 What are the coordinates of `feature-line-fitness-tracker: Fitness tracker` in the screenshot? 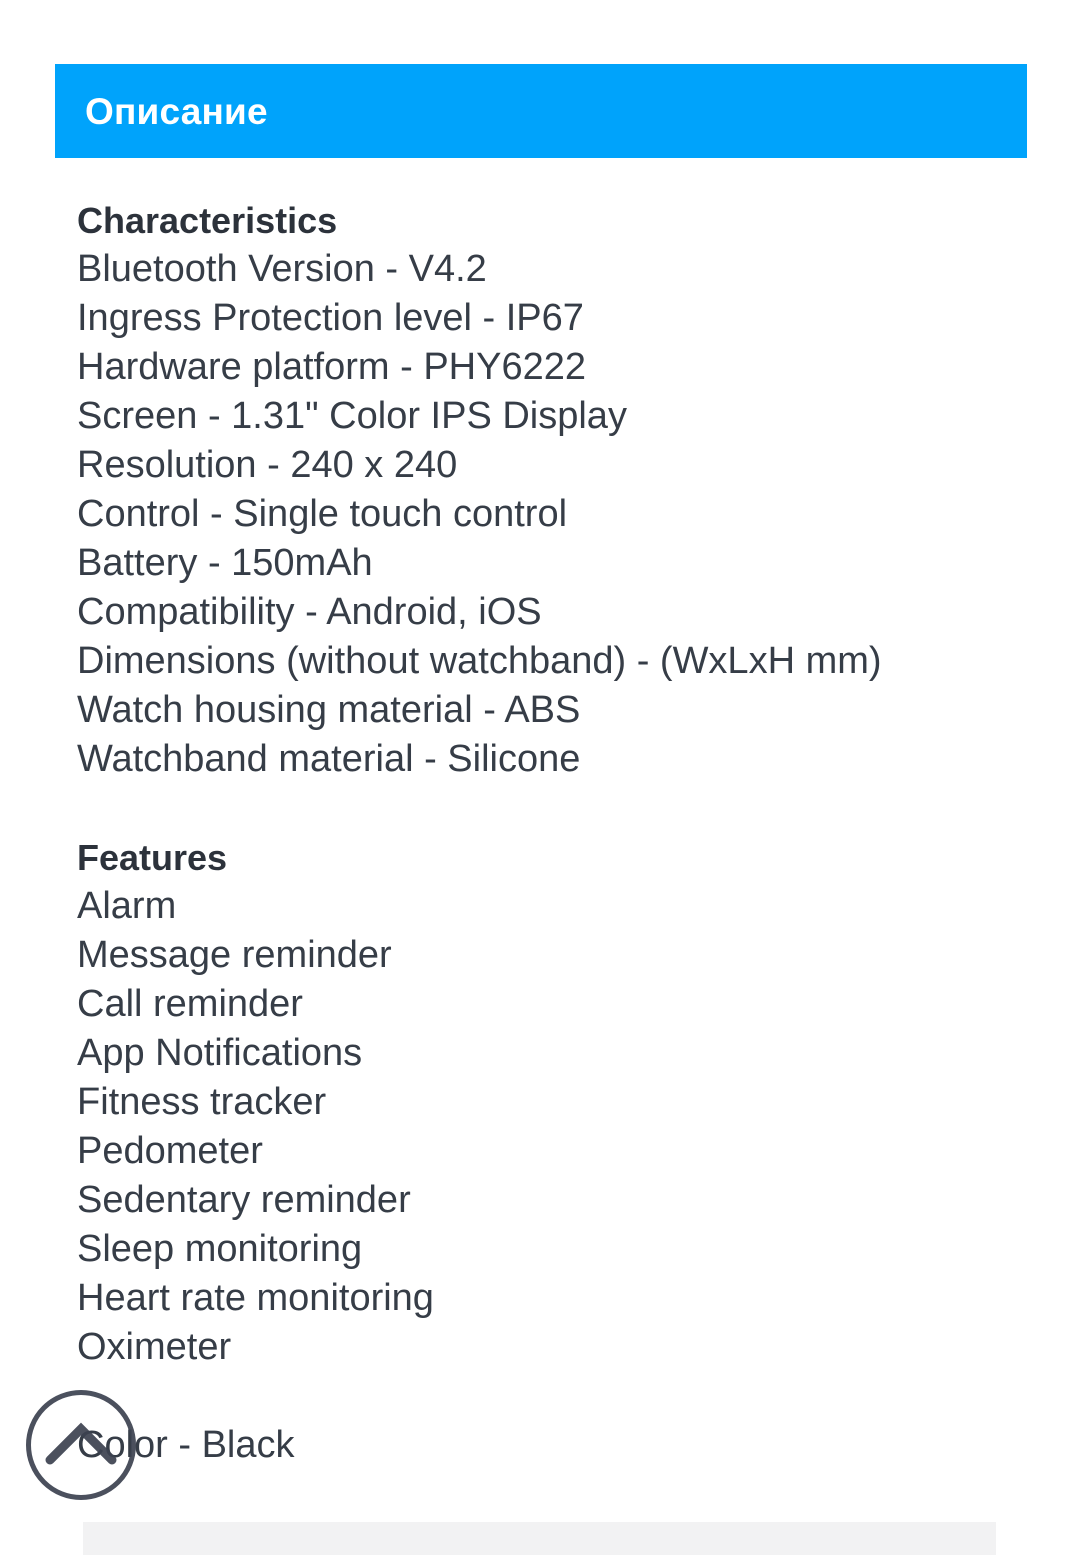 It's located at (202, 1102).